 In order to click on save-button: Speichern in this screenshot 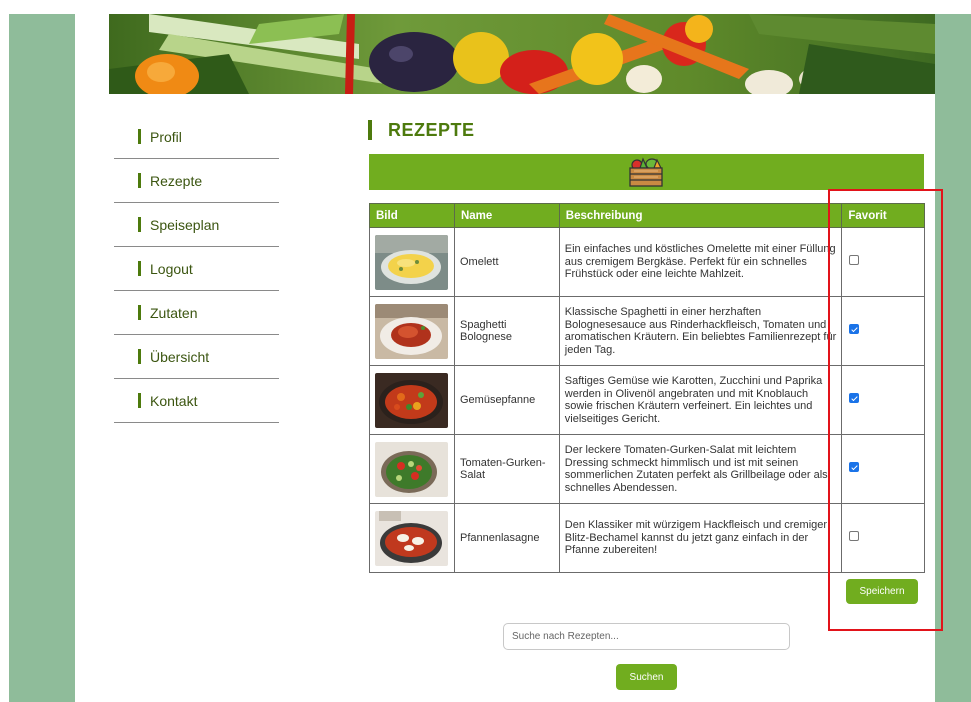, I will do `click(882, 591)`.